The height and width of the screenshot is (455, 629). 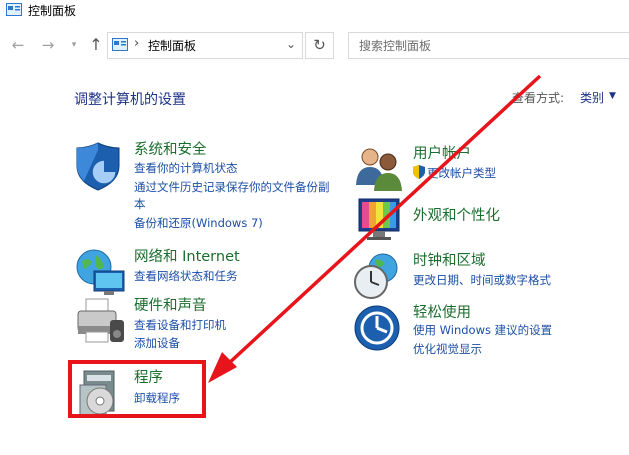 What do you see at coordinates (157, 398) in the screenshot?
I see `link-uninstall-program: 卸载程序` at bounding box center [157, 398].